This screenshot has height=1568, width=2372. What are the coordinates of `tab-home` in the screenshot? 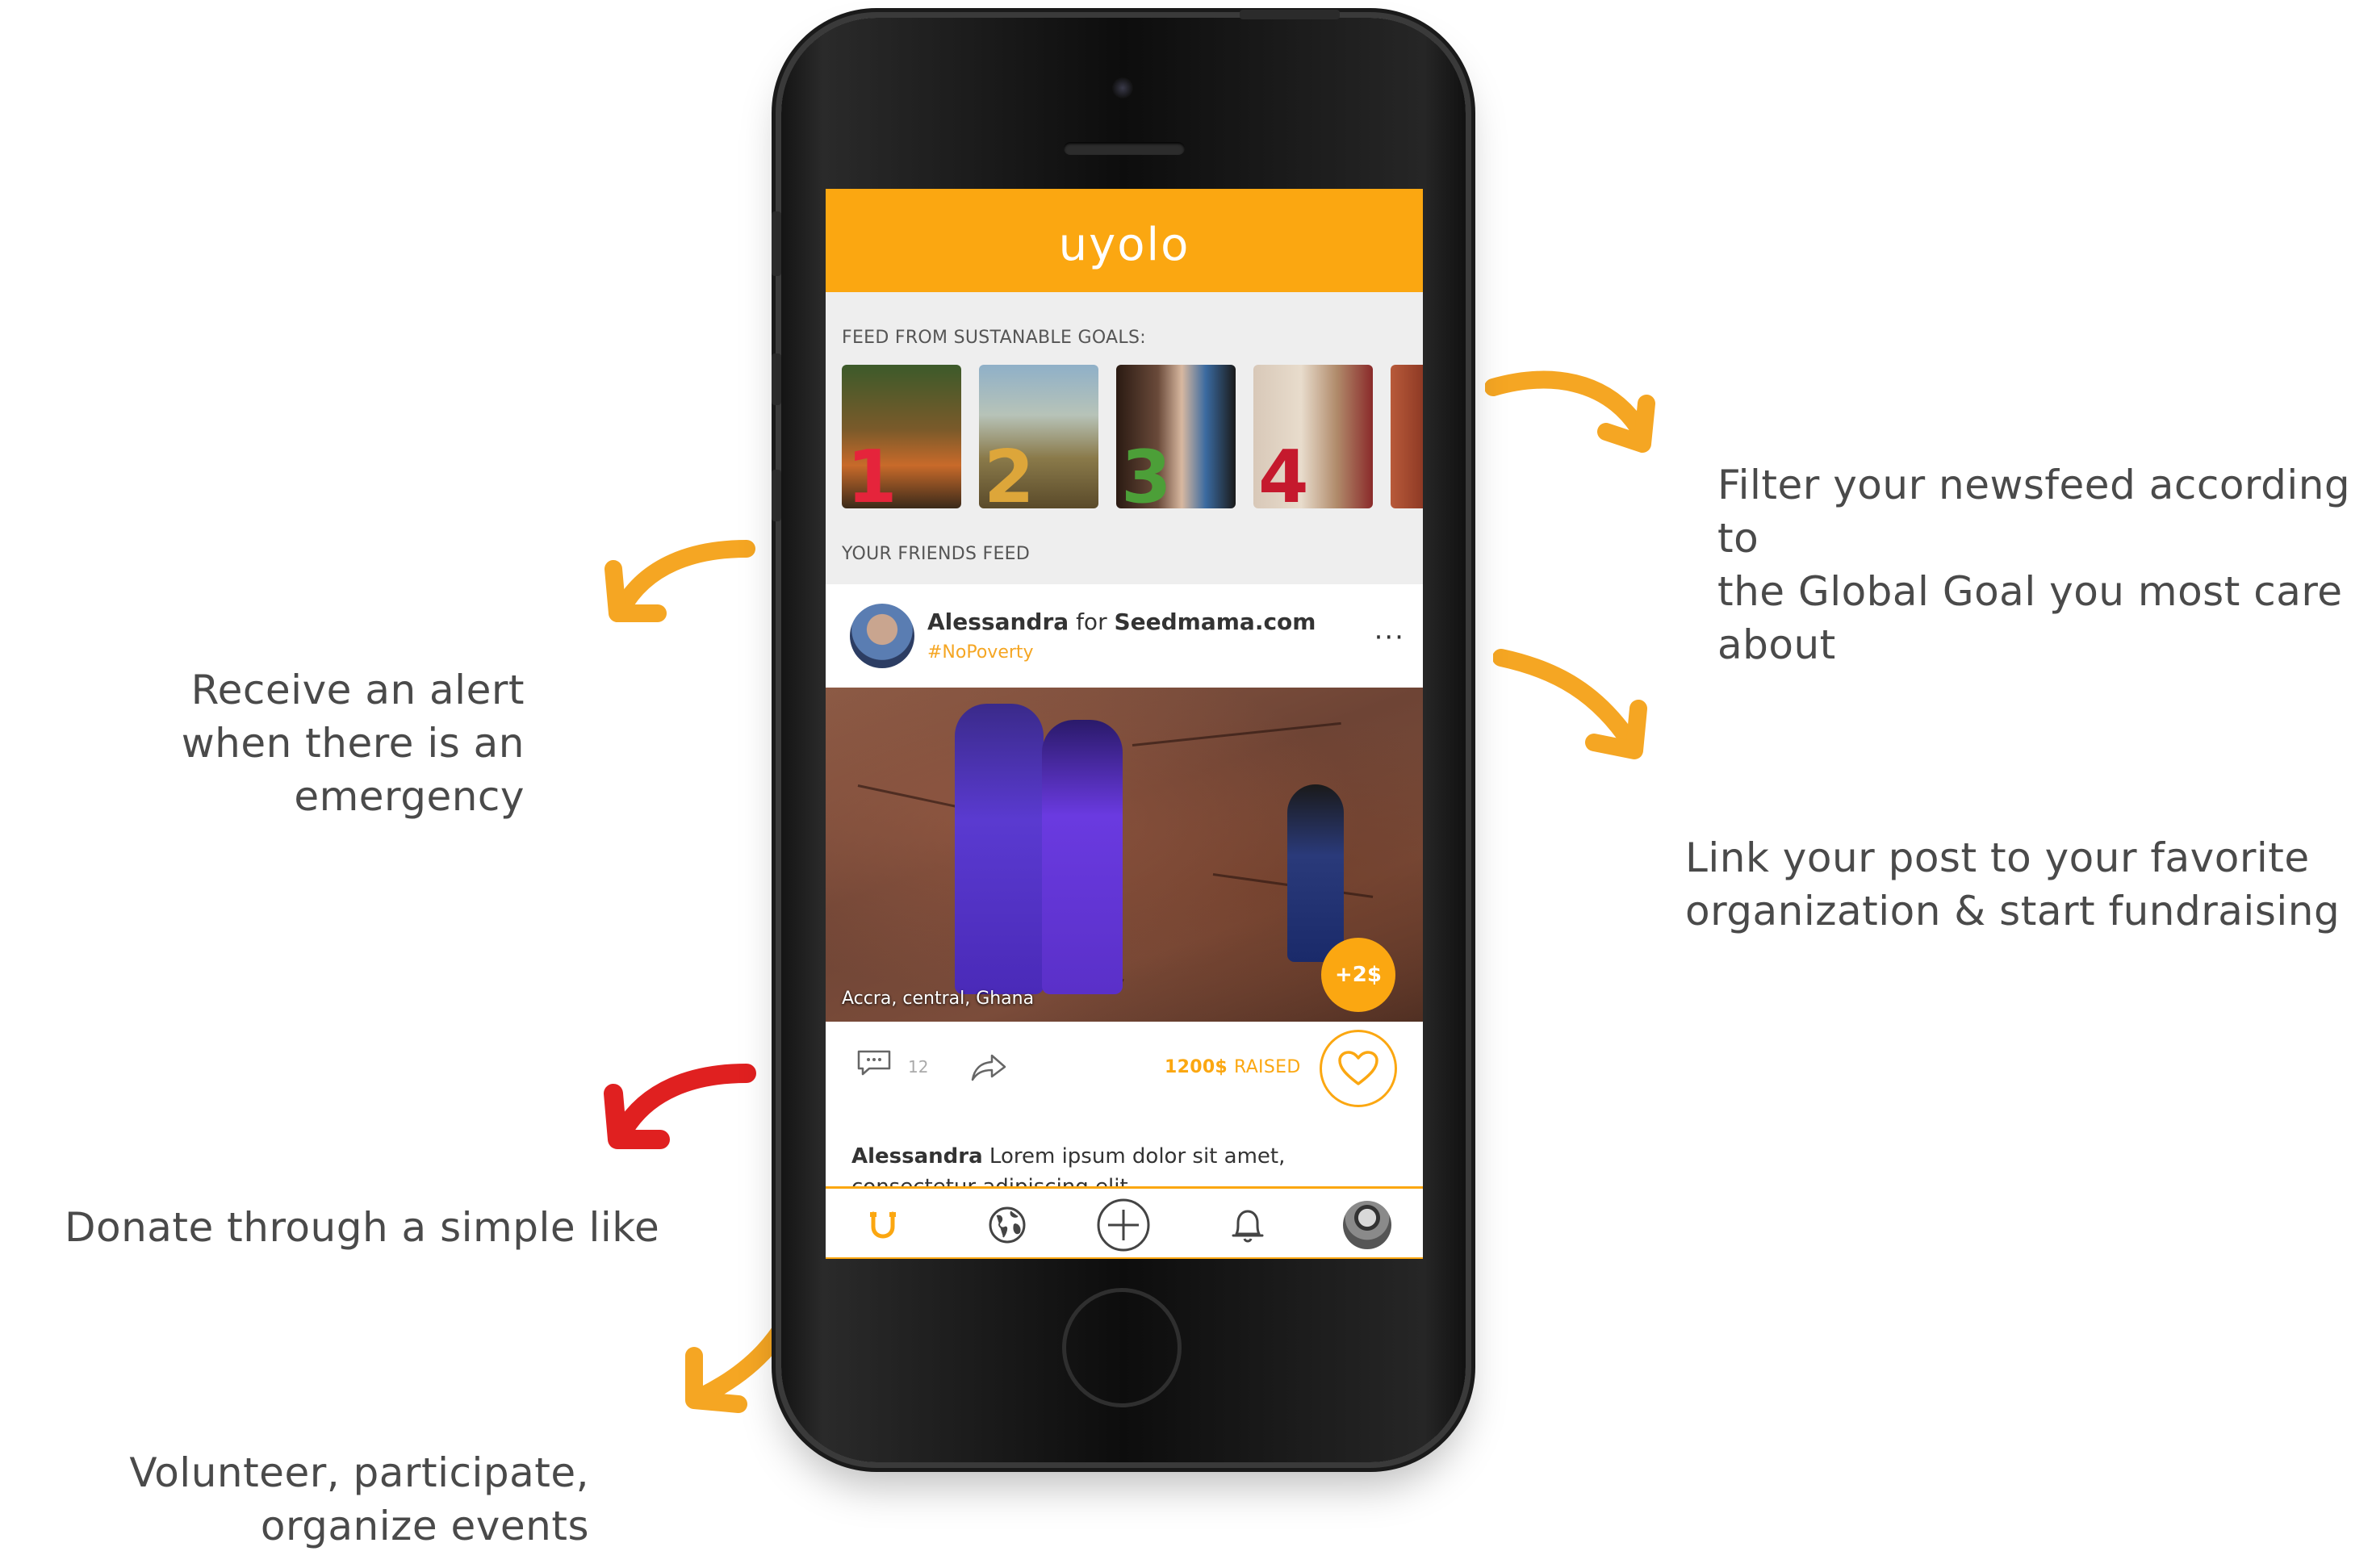 It's located at (883, 1225).